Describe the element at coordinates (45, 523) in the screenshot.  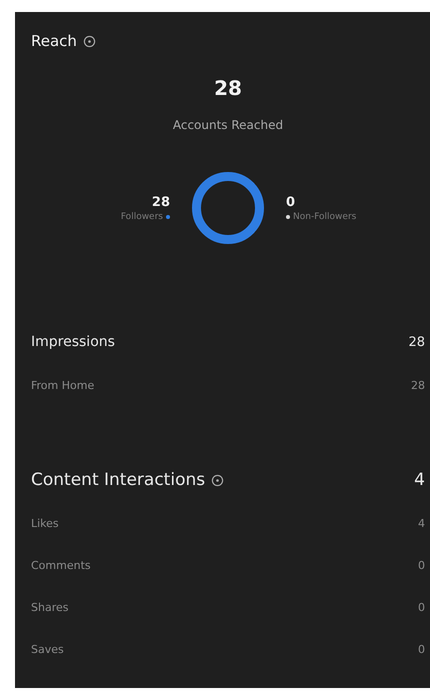
I see `metric-label: Likes` at that location.